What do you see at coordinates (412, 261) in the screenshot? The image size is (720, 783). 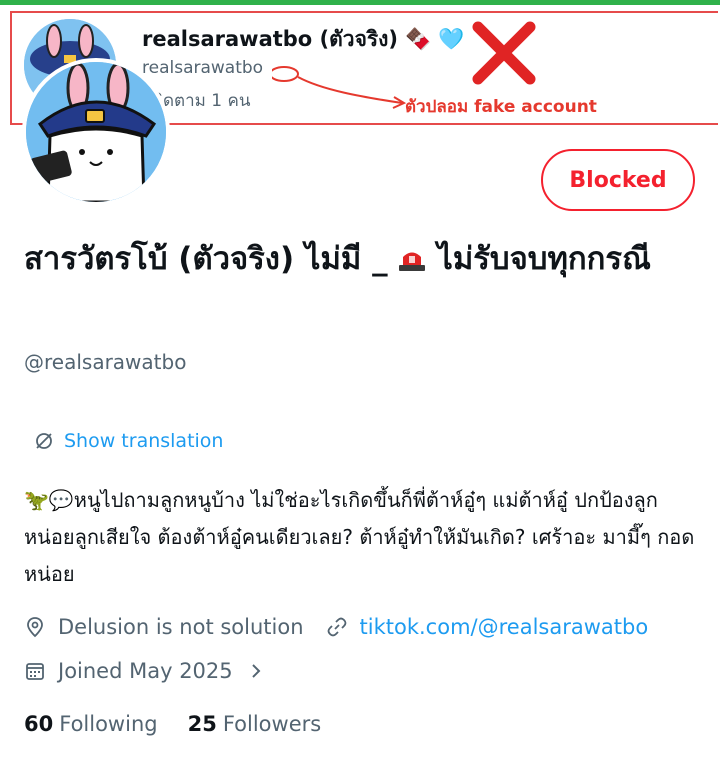 I see `siren-icon` at bounding box center [412, 261].